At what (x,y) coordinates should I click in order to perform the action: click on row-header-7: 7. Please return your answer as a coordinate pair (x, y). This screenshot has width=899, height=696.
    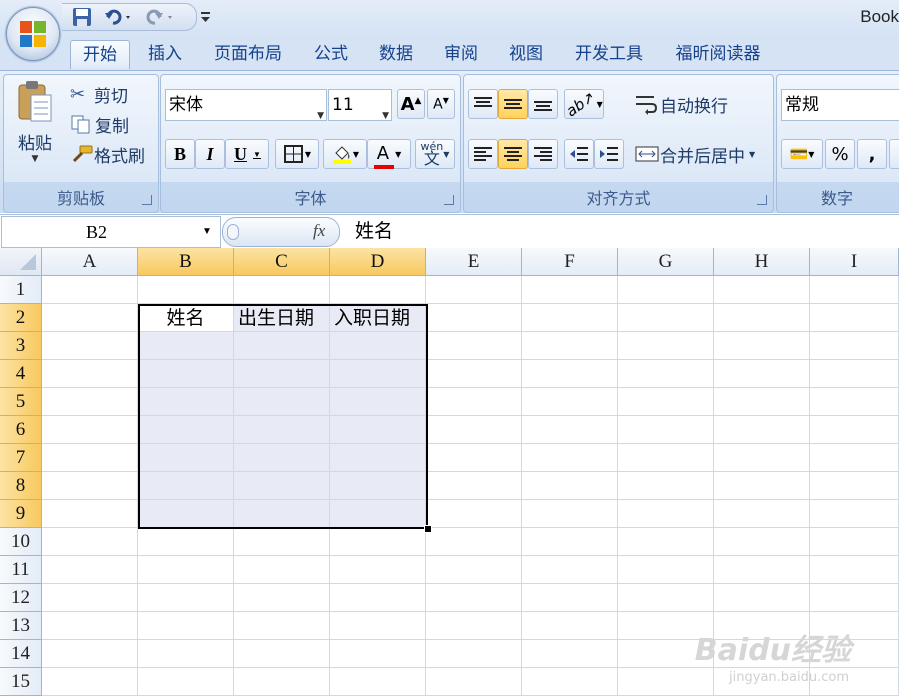
    Looking at the image, I should click on (21, 458).